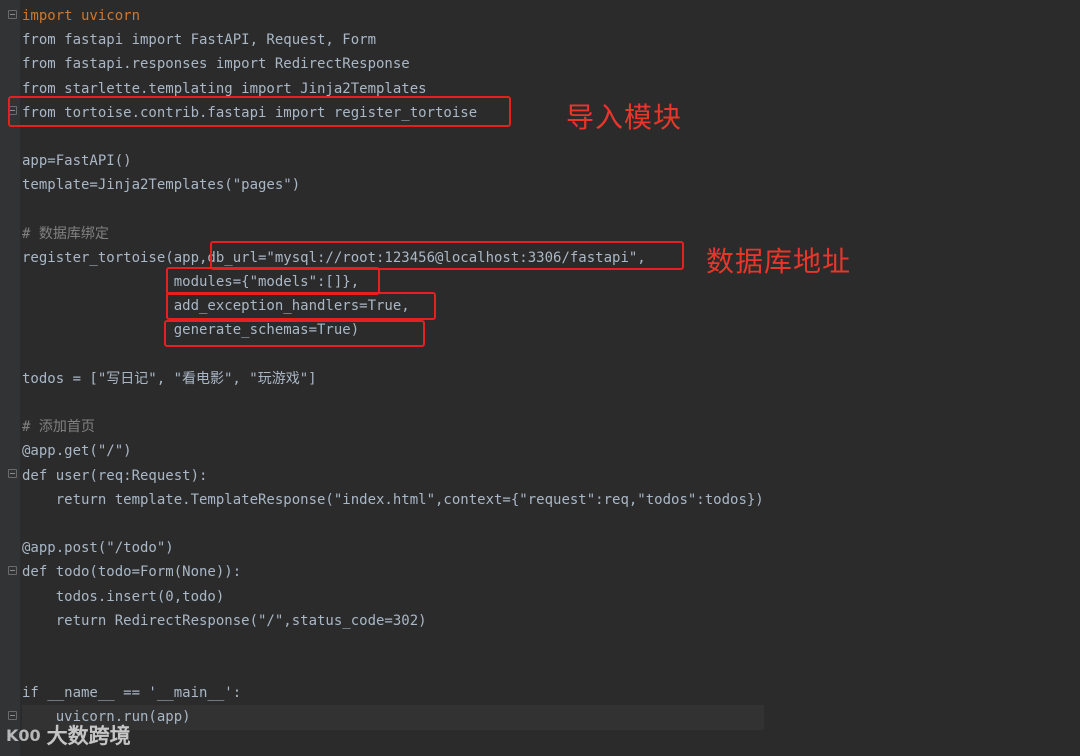  Describe the element at coordinates (624, 117) in the screenshot. I see `annotation-import-module: 导入模块` at that location.